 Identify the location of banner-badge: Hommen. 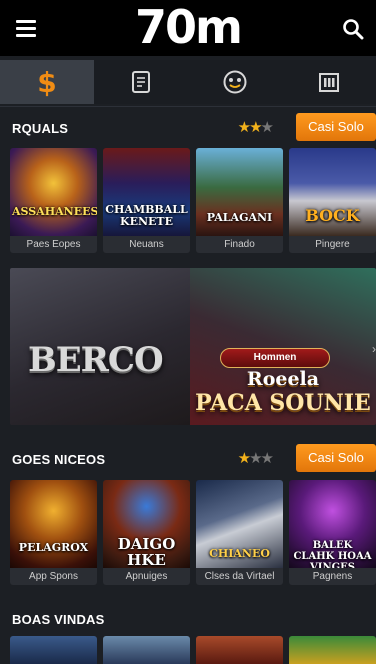
(275, 358).